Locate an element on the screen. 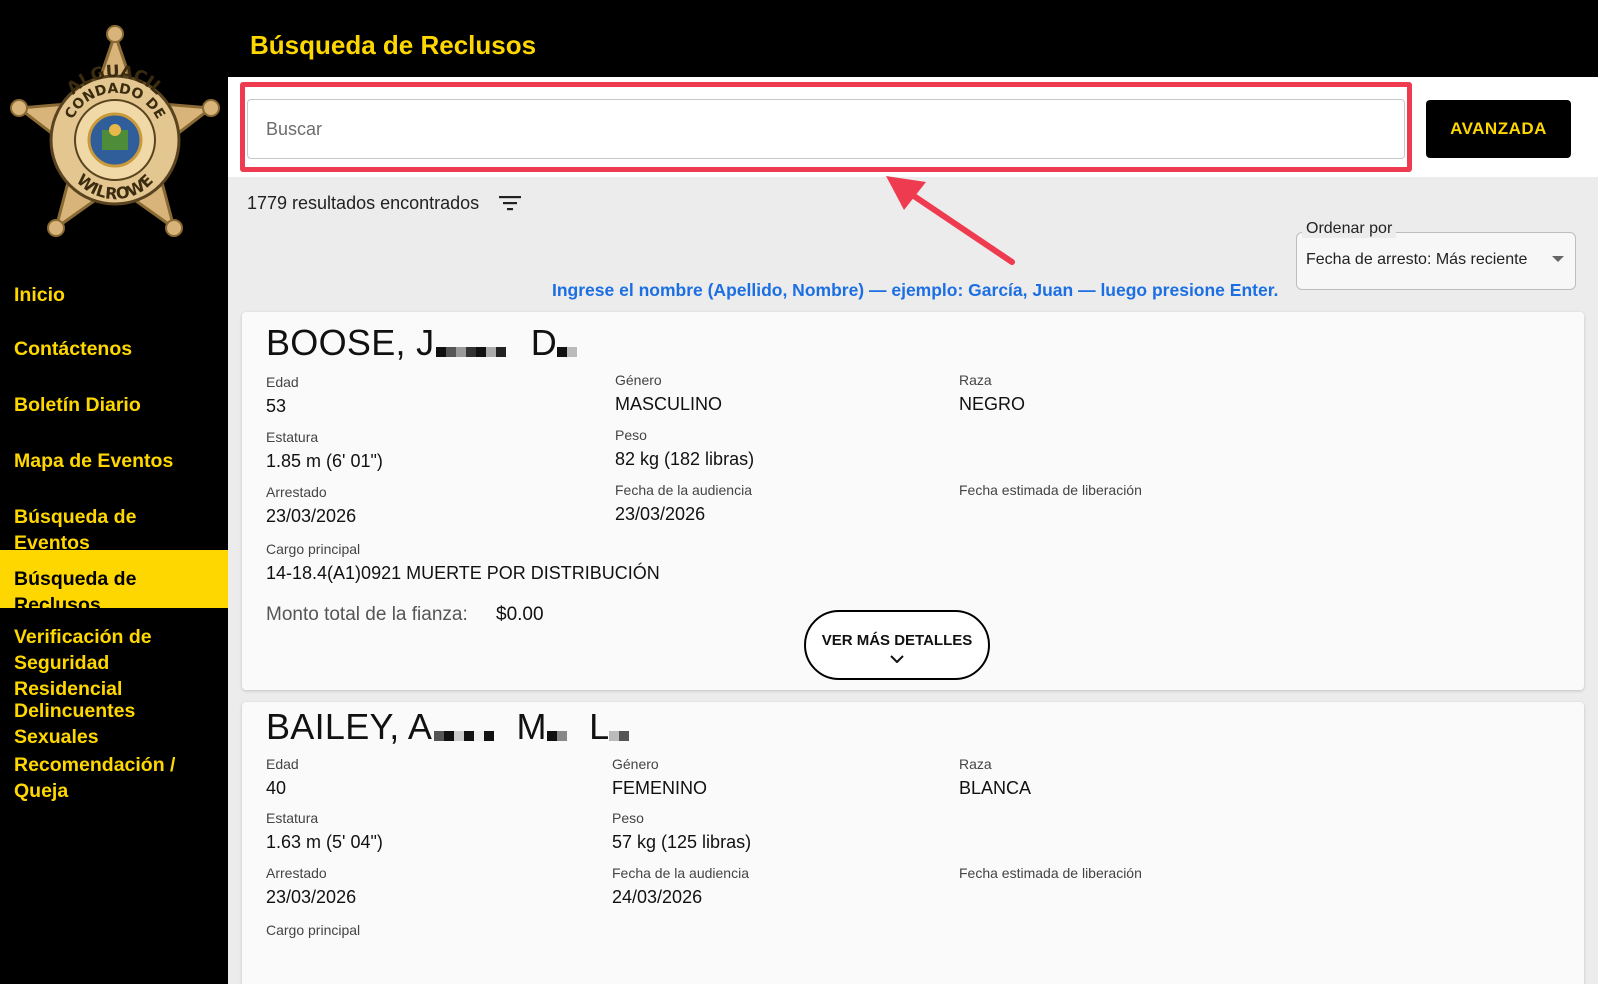 The width and height of the screenshot is (1598, 984). inmate-last-name: BAILEY, A is located at coordinates (349, 726).